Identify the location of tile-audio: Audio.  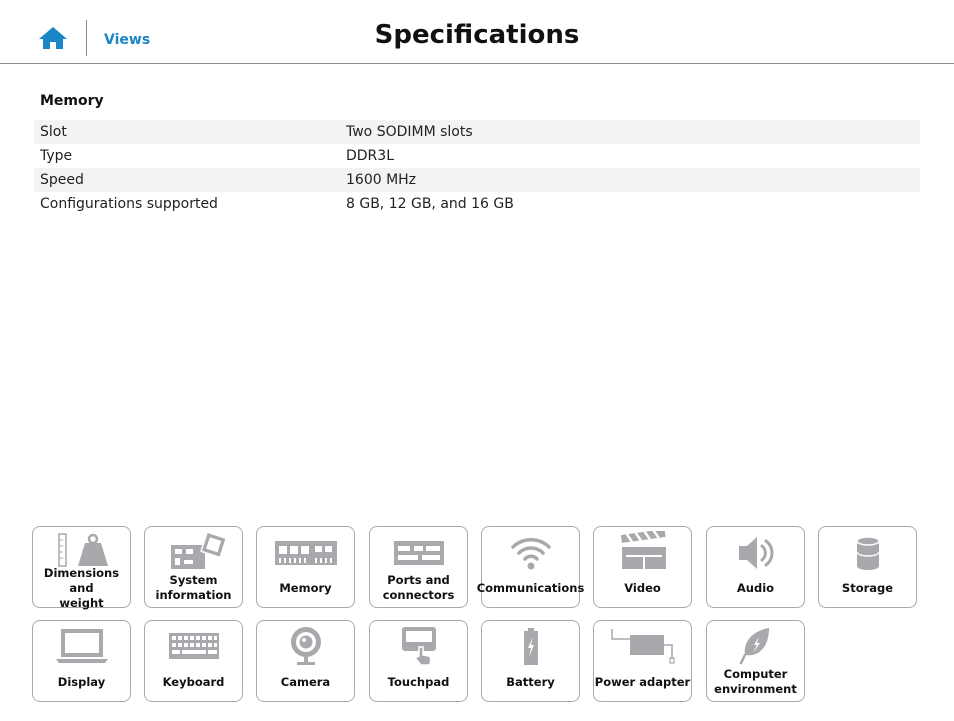
(755, 567).